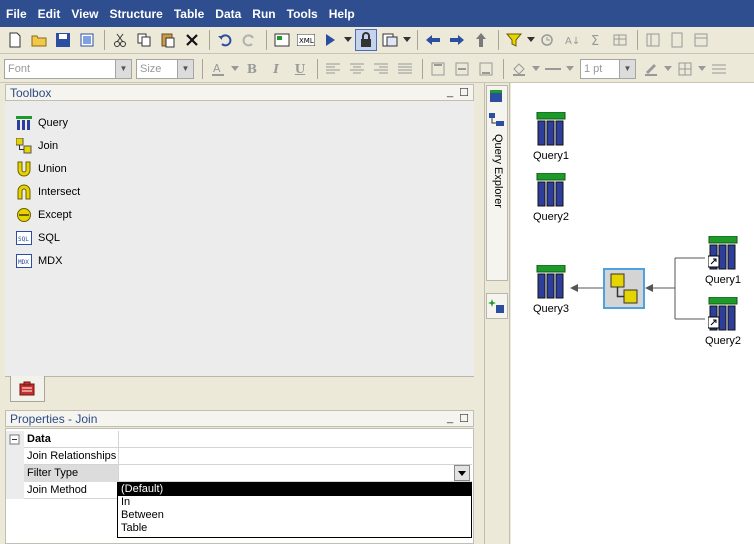 The width and height of the screenshot is (754, 544). I want to click on run-options-dropdown, so click(348, 40).